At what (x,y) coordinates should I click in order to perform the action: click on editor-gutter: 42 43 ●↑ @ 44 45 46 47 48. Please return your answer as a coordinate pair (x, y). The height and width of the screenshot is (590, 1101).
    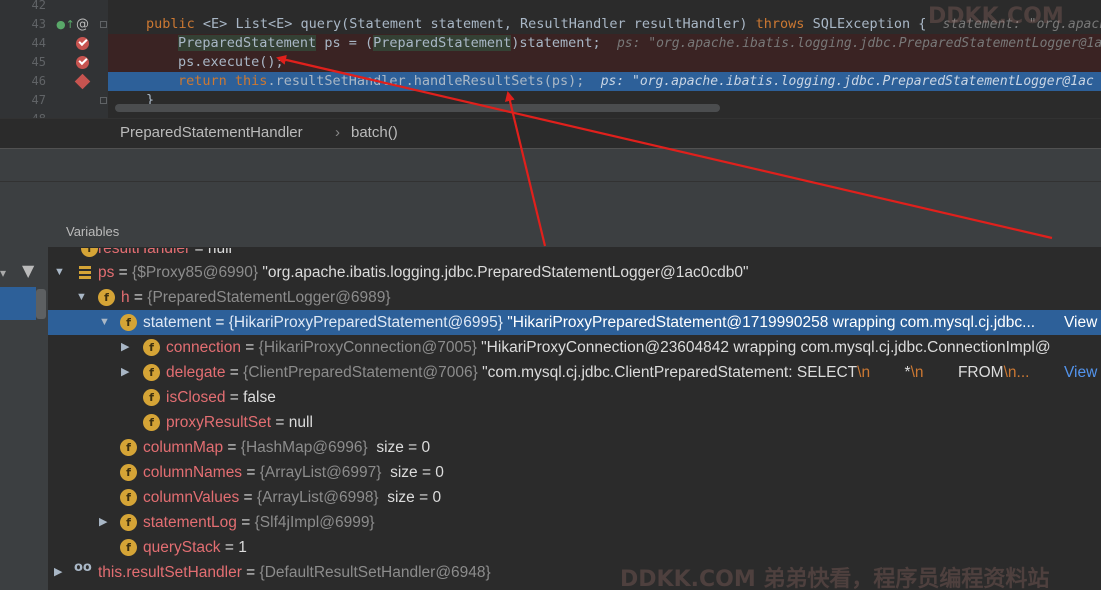
    Looking at the image, I should click on (54, 59).